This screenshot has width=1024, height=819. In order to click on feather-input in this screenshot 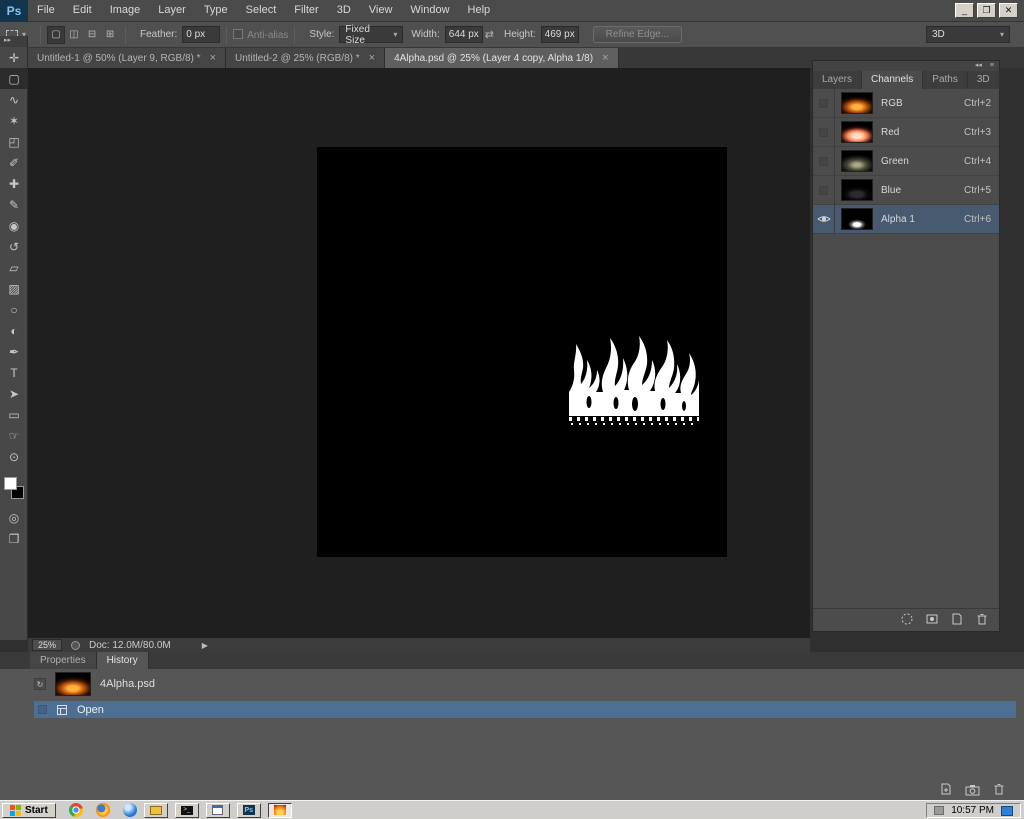, I will do `click(201, 34)`.